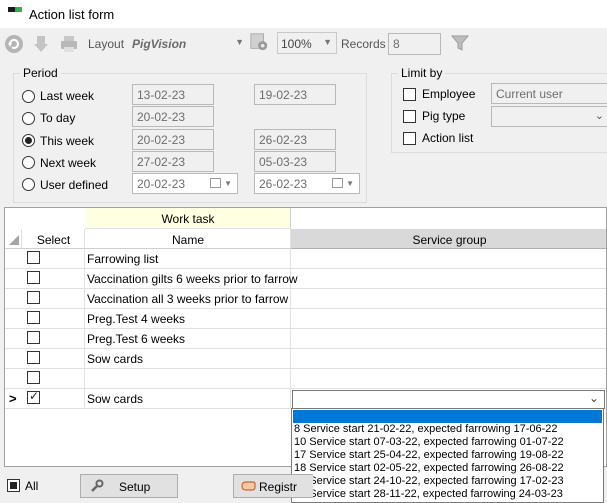 The width and height of the screenshot is (607, 503). Describe the element at coordinates (307, 183) in the screenshot. I see `user-defined-to: 26-02-23 ▼` at that location.